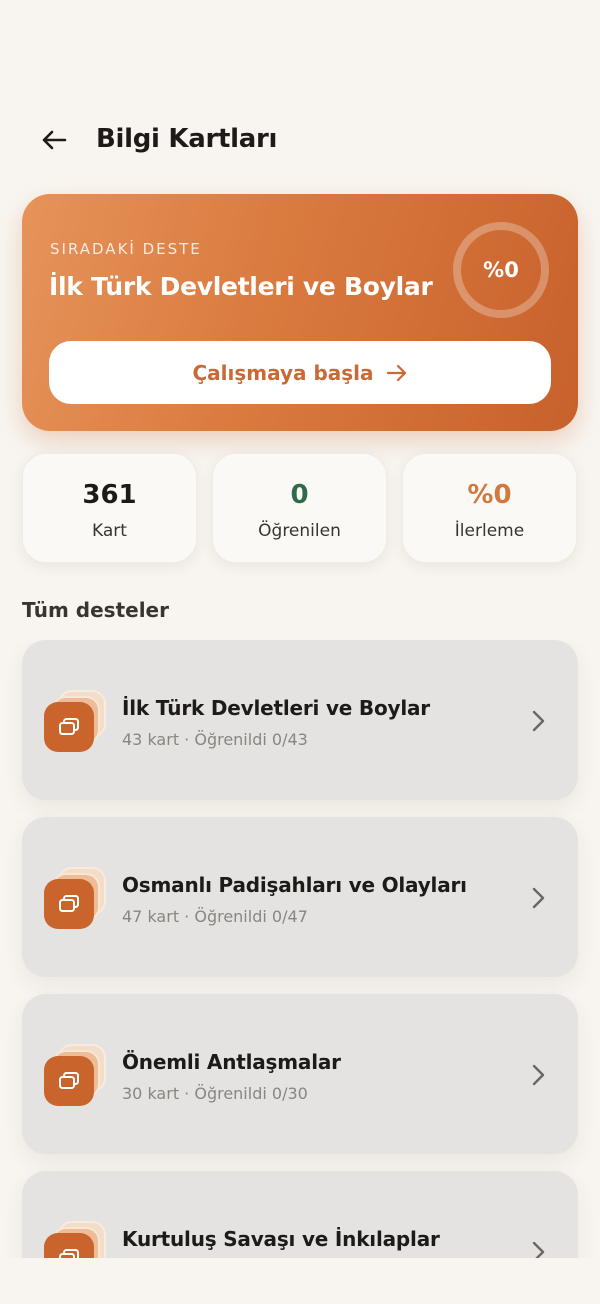 This screenshot has height=1304, width=600. I want to click on arrow-left-icon, so click(54, 140).